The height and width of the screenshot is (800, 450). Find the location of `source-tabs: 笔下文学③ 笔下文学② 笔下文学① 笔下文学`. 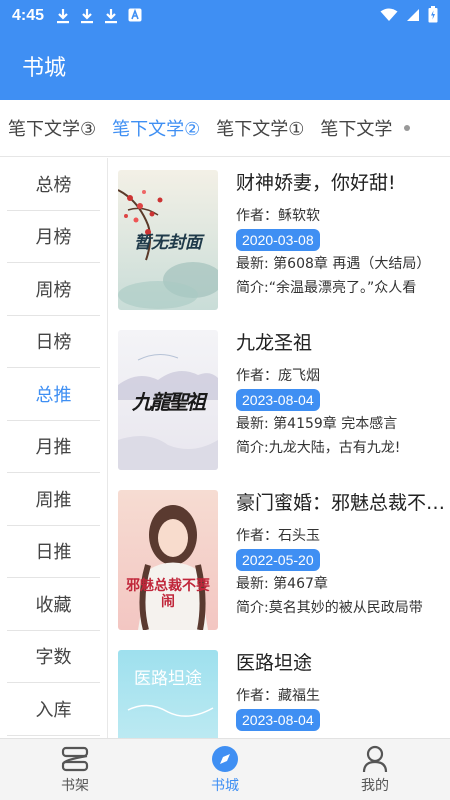

source-tabs: 笔下文学③ 笔下文学② 笔下文学① 笔下文学 is located at coordinates (225, 128).